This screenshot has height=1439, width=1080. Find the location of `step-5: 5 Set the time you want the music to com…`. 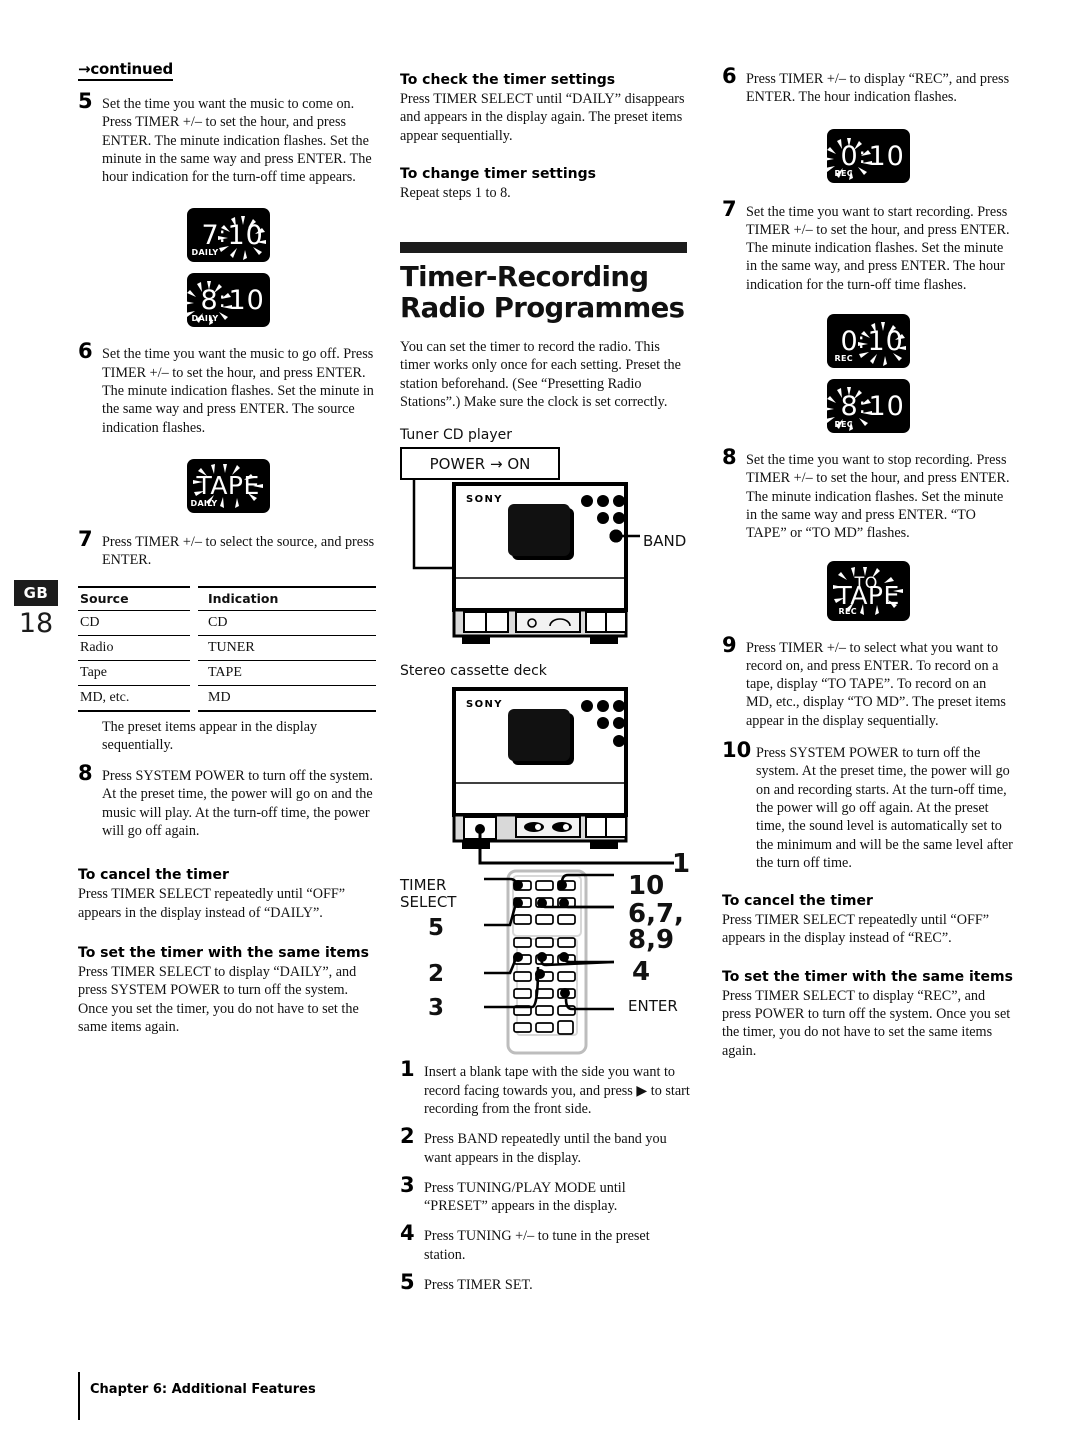

step-5: 5 Set the time you want the music to com… is located at coordinates (228, 138).